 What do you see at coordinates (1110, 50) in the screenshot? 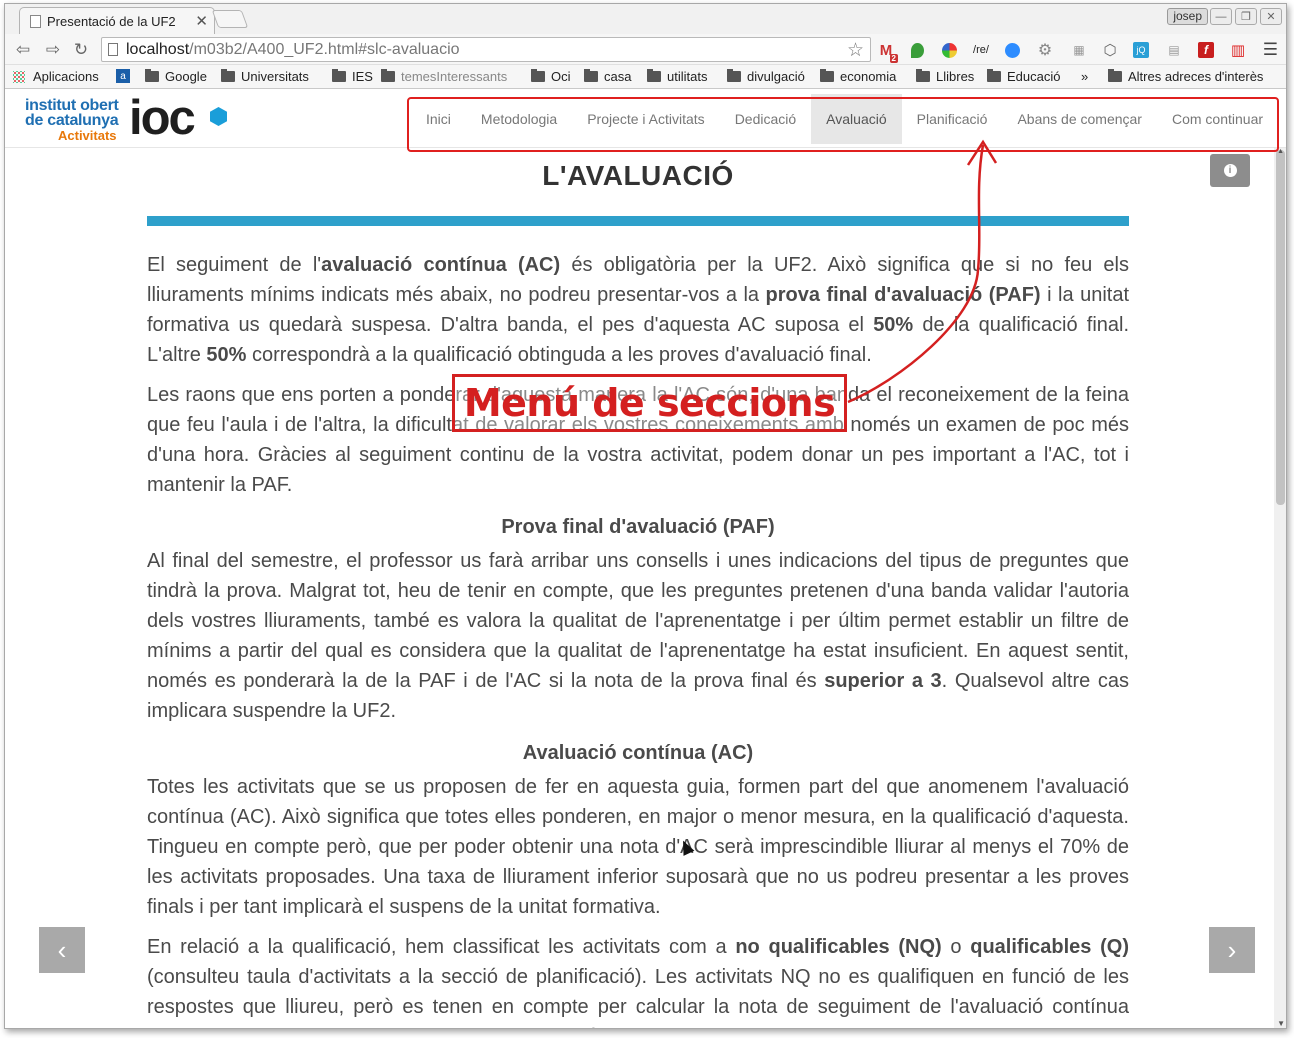
I see `cube-extension-icon: ⬡` at bounding box center [1110, 50].